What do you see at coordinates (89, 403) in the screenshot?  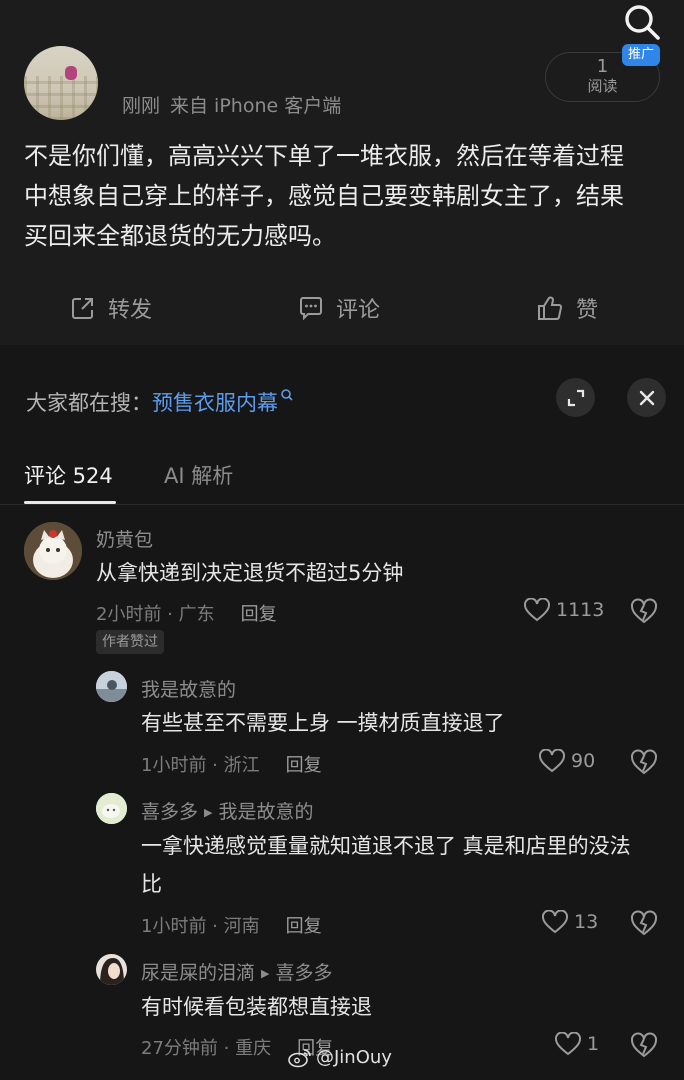 I see `hot-search-prefix: 大家都在搜：` at bounding box center [89, 403].